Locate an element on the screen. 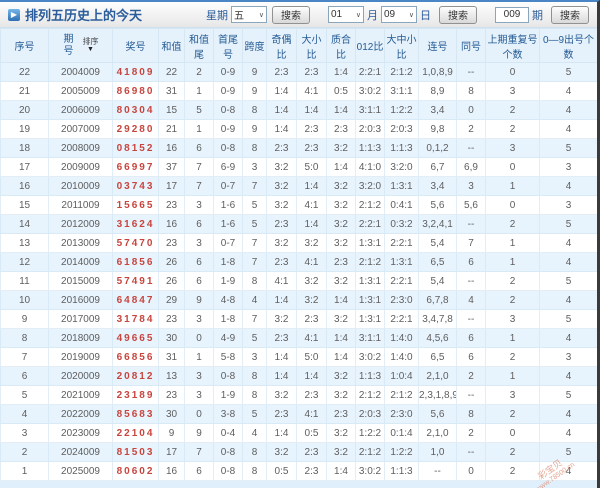 The image size is (600, 488). search-issue-button: 搜索 is located at coordinates (570, 14).